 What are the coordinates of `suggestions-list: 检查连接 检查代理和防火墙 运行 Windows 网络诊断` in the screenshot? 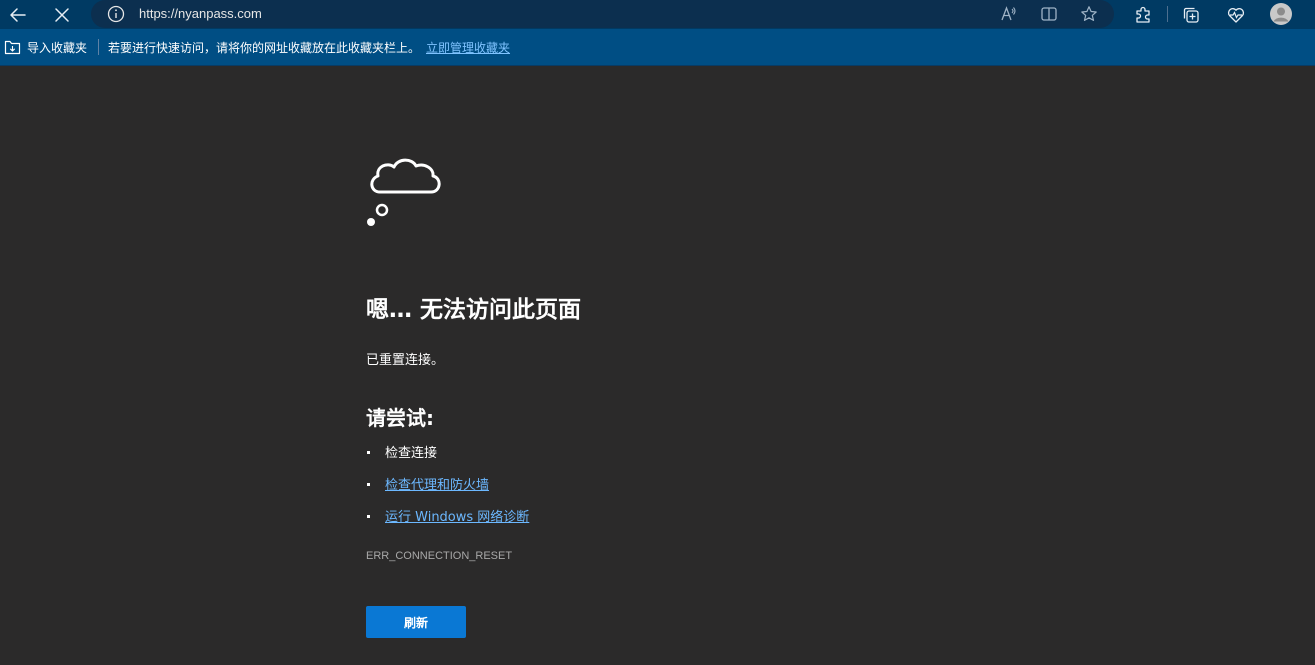 It's located at (447, 490).